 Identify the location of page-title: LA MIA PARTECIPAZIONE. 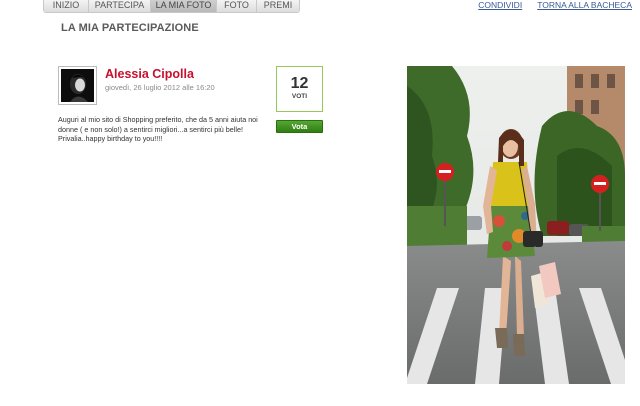
(130, 28).